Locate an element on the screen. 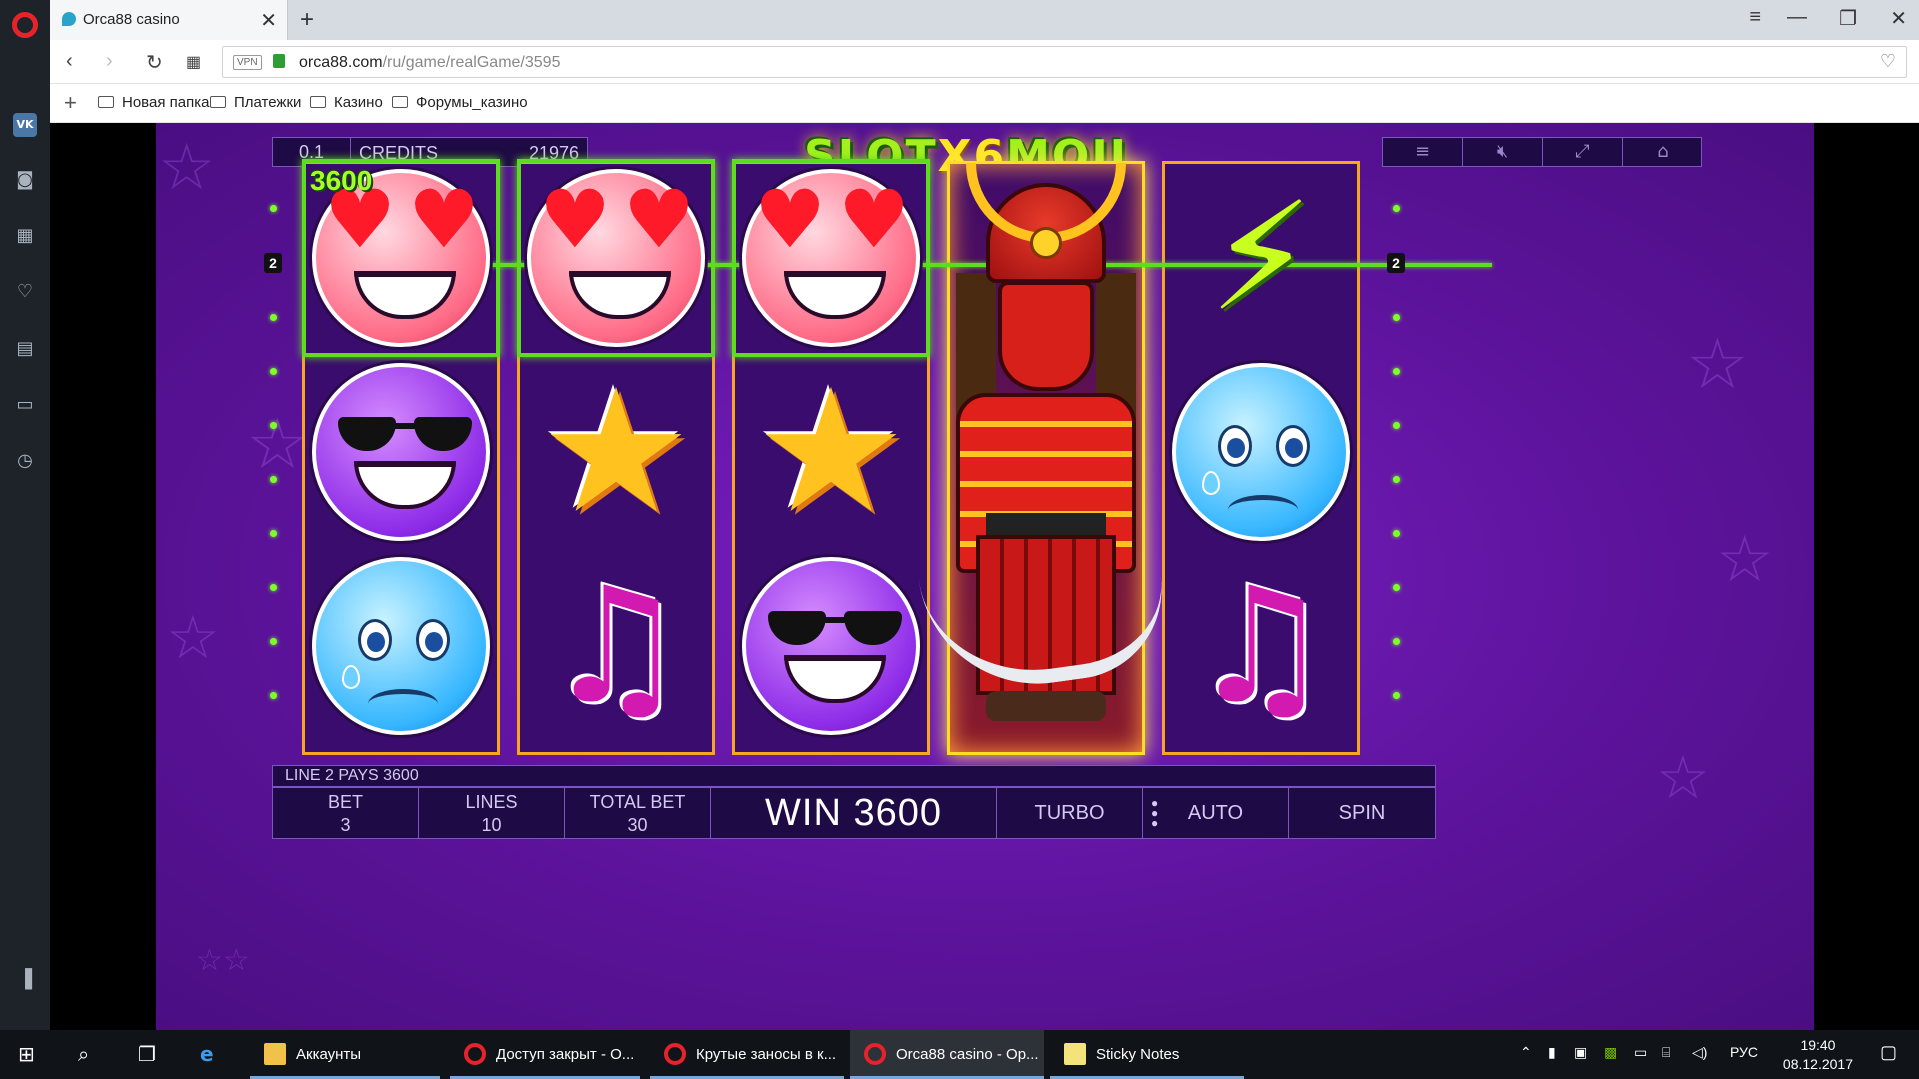 The width and height of the screenshot is (1919, 1079). line-win-amount: 3600 is located at coordinates (341, 180).